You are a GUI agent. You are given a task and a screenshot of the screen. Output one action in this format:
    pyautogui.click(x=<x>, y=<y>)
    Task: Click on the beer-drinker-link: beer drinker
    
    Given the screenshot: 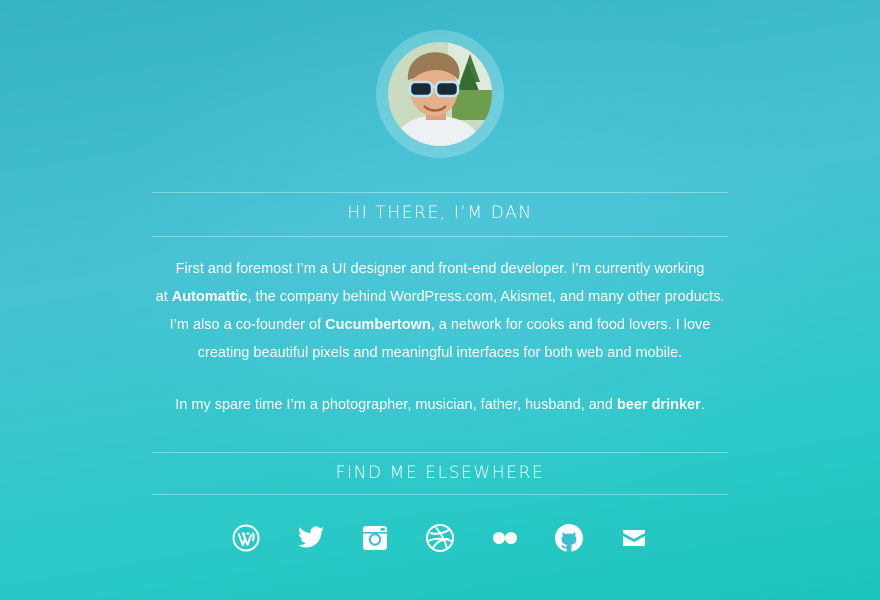 What is the action you would take?
    pyautogui.click(x=659, y=405)
    